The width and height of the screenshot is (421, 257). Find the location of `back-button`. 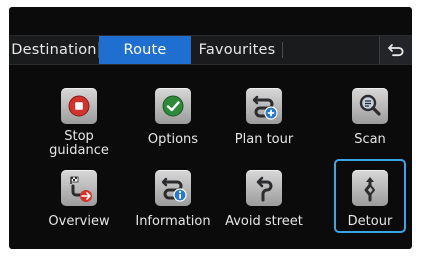

back-button is located at coordinates (395, 50).